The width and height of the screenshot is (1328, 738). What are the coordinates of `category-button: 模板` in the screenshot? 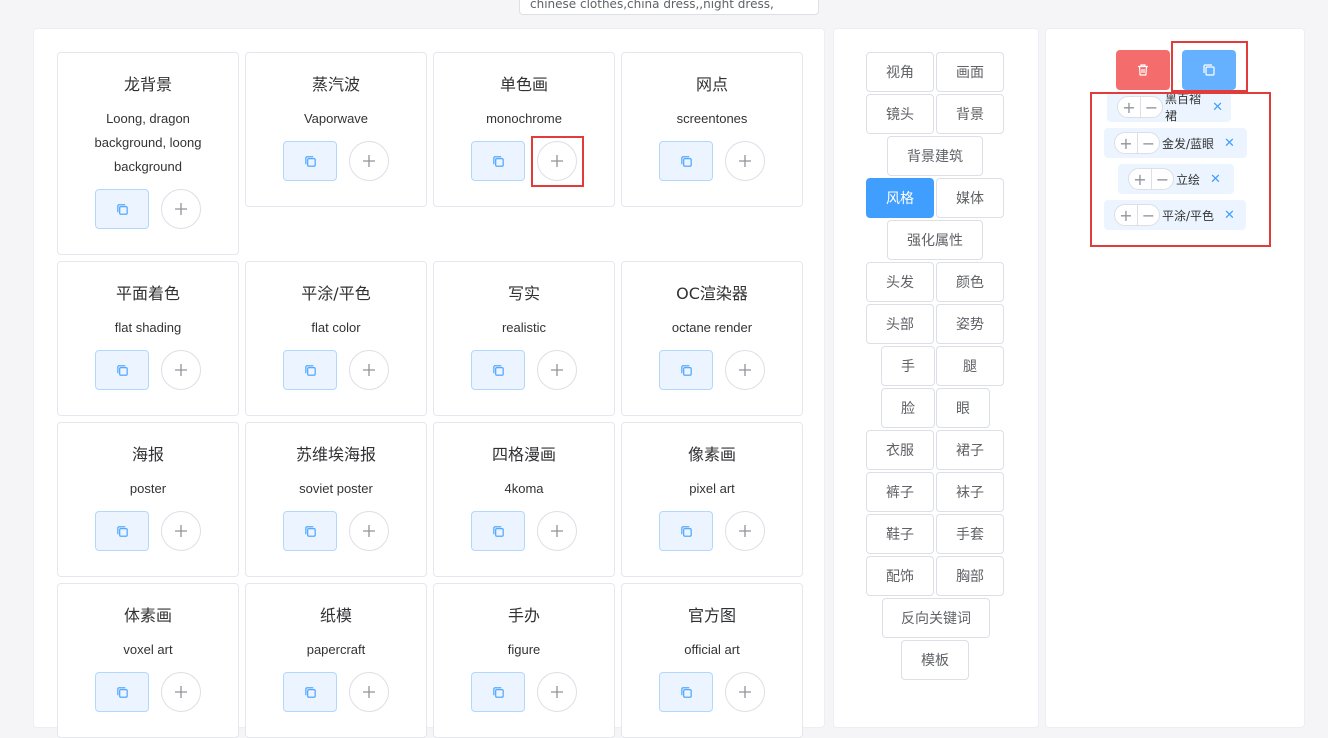 It's located at (935, 660).